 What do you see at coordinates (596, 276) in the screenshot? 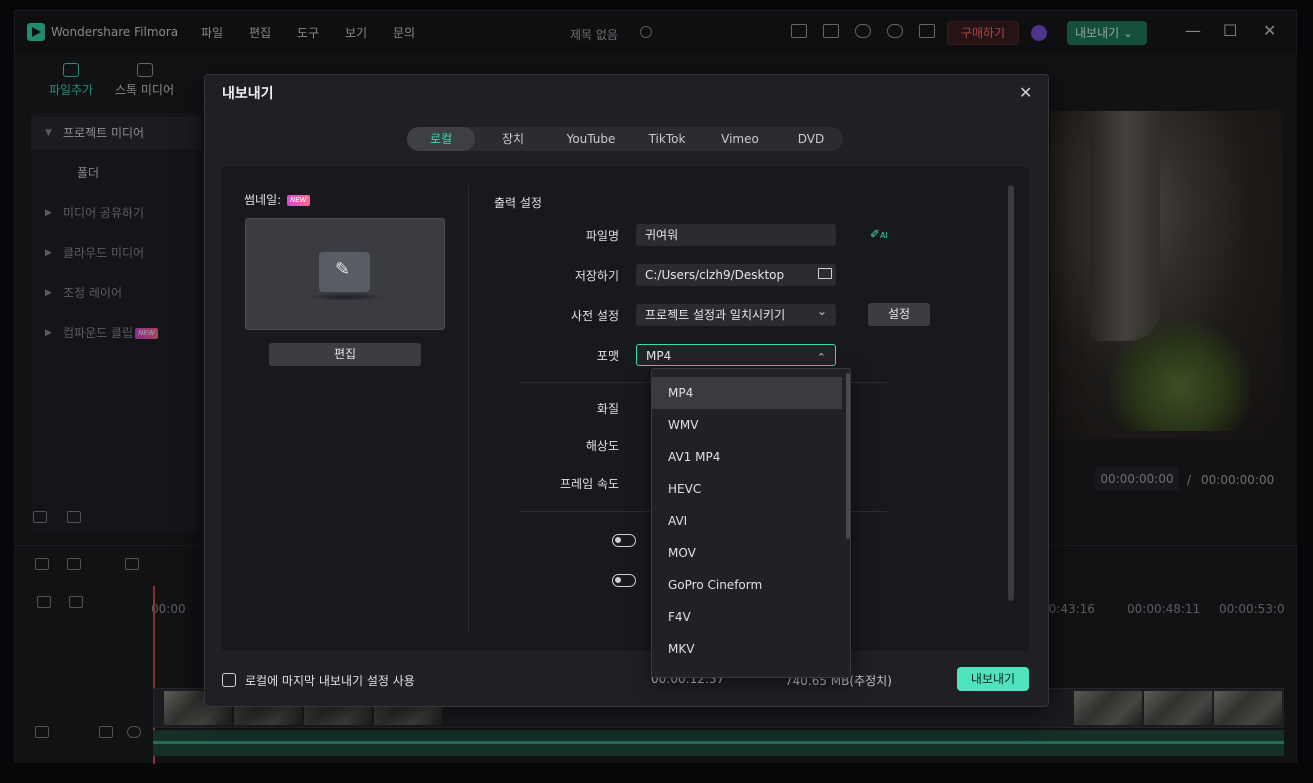
I see `save-location-label: 저장하기` at bounding box center [596, 276].